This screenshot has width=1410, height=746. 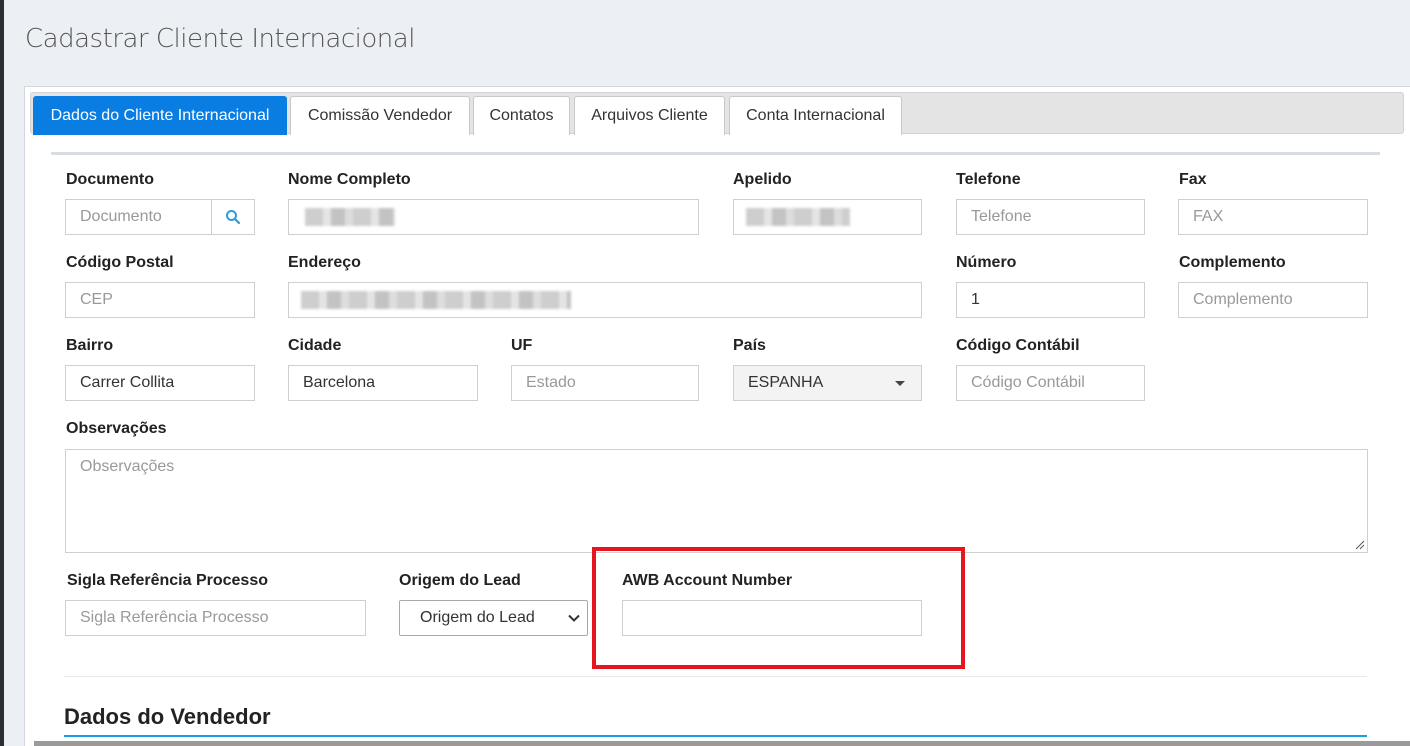 I want to click on chevron-down-icon, so click(x=574, y=618).